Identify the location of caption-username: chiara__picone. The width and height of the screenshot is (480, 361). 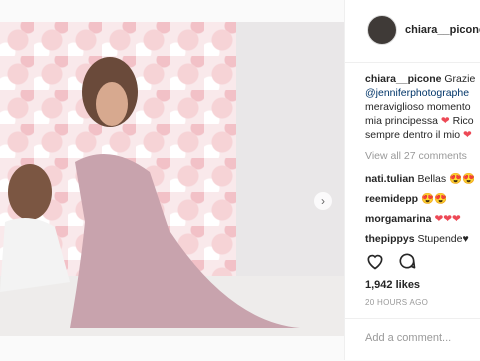
(403, 79).